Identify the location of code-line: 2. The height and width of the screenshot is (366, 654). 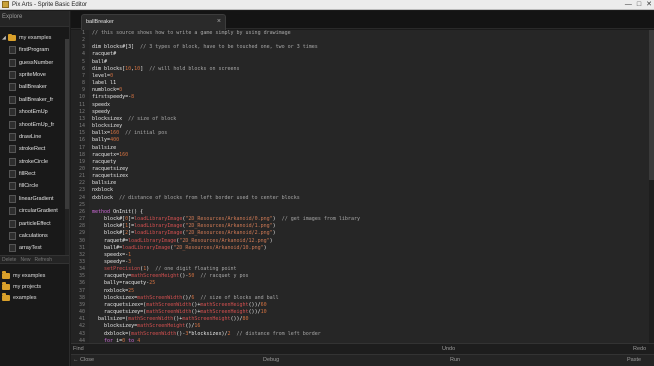
(362, 40).